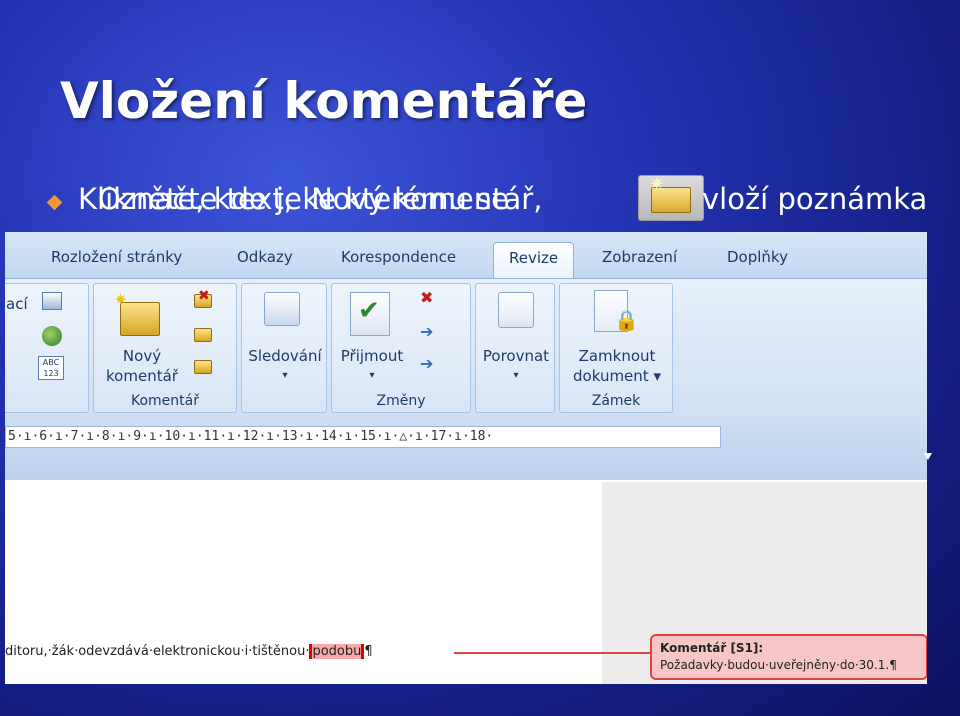  I want to click on delete-x-icon: ✖, so click(204, 296).